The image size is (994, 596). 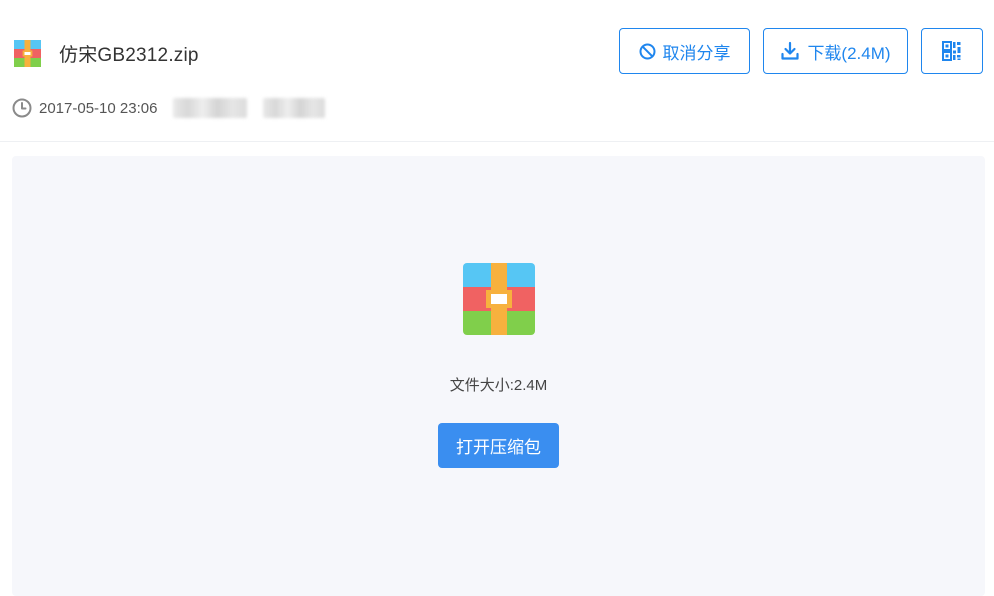 What do you see at coordinates (22, 108) in the screenshot?
I see `clock-icon` at bounding box center [22, 108].